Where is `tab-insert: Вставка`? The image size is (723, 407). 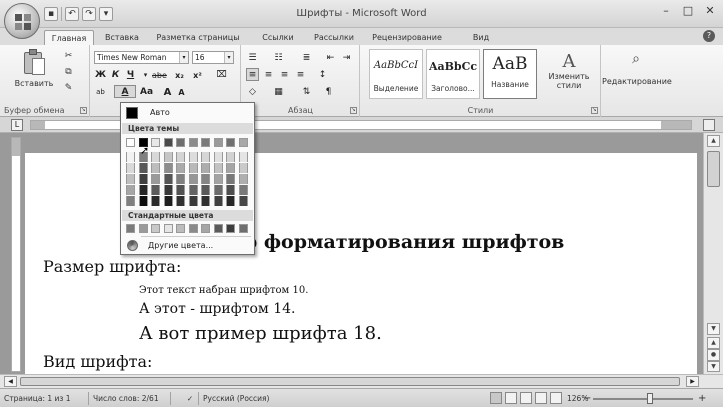 tab-insert: Вставка is located at coordinates (122, 37).